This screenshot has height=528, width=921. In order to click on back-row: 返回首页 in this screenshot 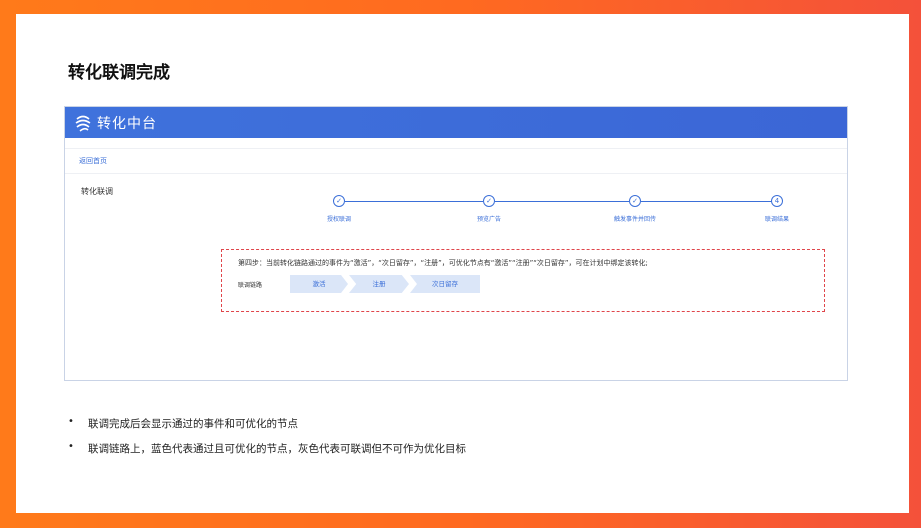, I will do `click(456, 161)`.